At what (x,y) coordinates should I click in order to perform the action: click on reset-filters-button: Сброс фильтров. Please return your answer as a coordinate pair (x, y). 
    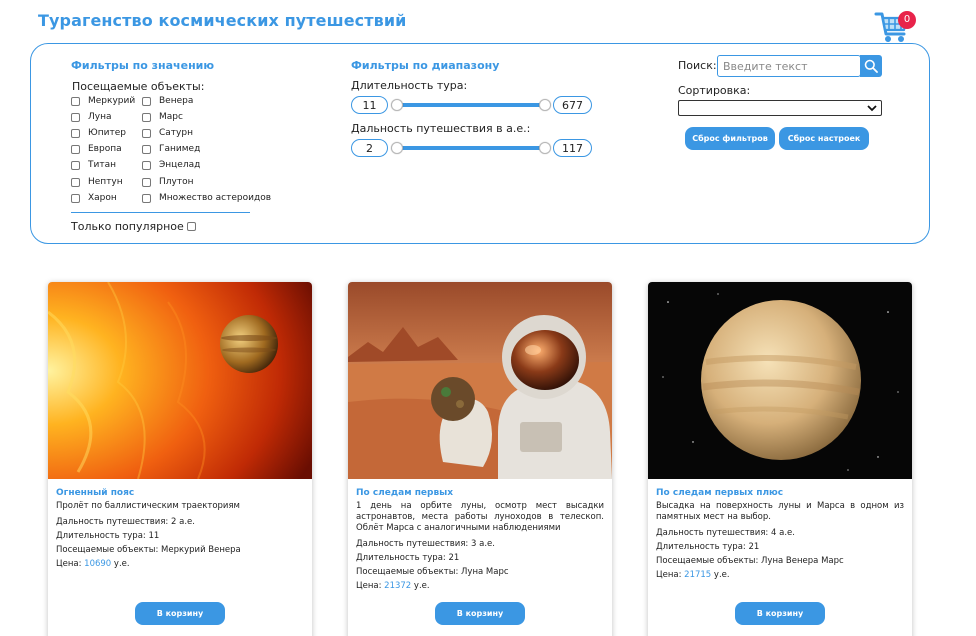
    Looking at the image, I should click on (730, 138).